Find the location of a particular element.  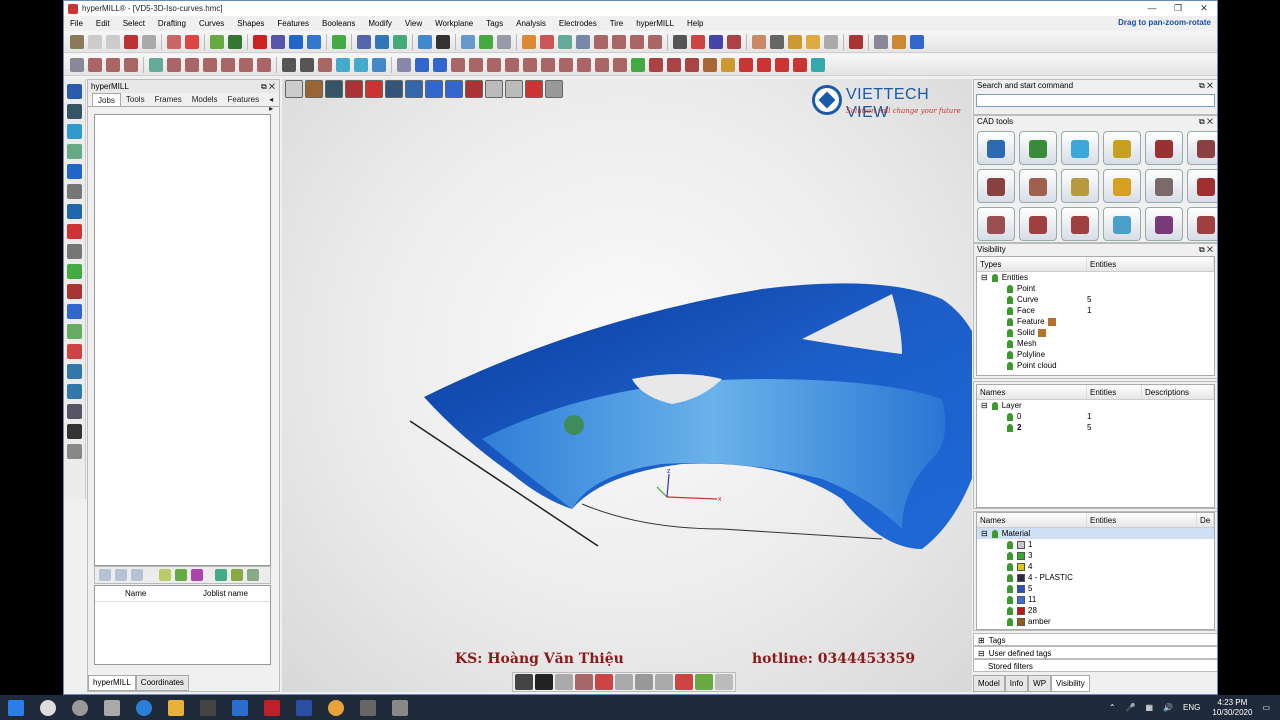

arc3-icon is located at coordinates (619, 41).